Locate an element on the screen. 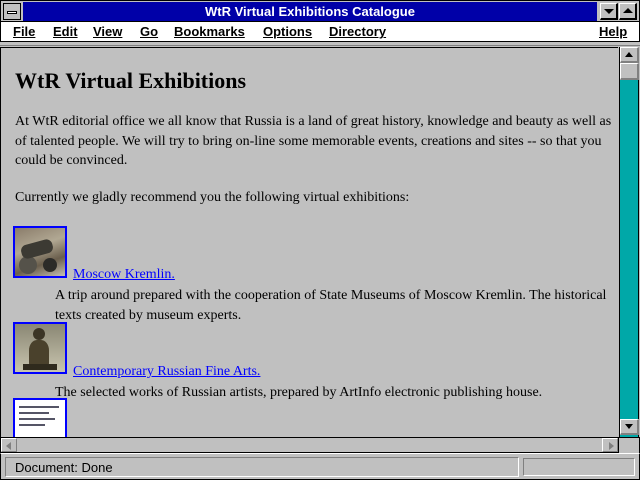 The width and height of the screenshot is (640, 480). page-heading: WtR Virtual Exhibitions is located at coordinates (131, 80).